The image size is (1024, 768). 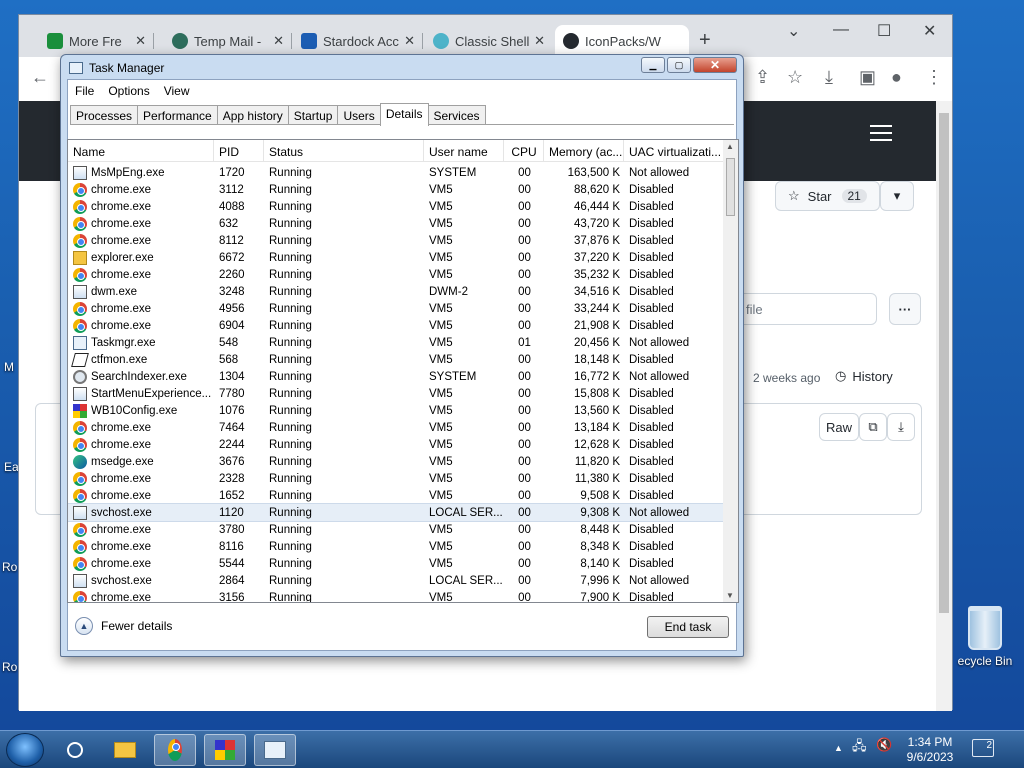 What do you see at coordinates (177, 115) in the screenshot?
I see `tab-performance: Performance` at bounding box center [177, 115].